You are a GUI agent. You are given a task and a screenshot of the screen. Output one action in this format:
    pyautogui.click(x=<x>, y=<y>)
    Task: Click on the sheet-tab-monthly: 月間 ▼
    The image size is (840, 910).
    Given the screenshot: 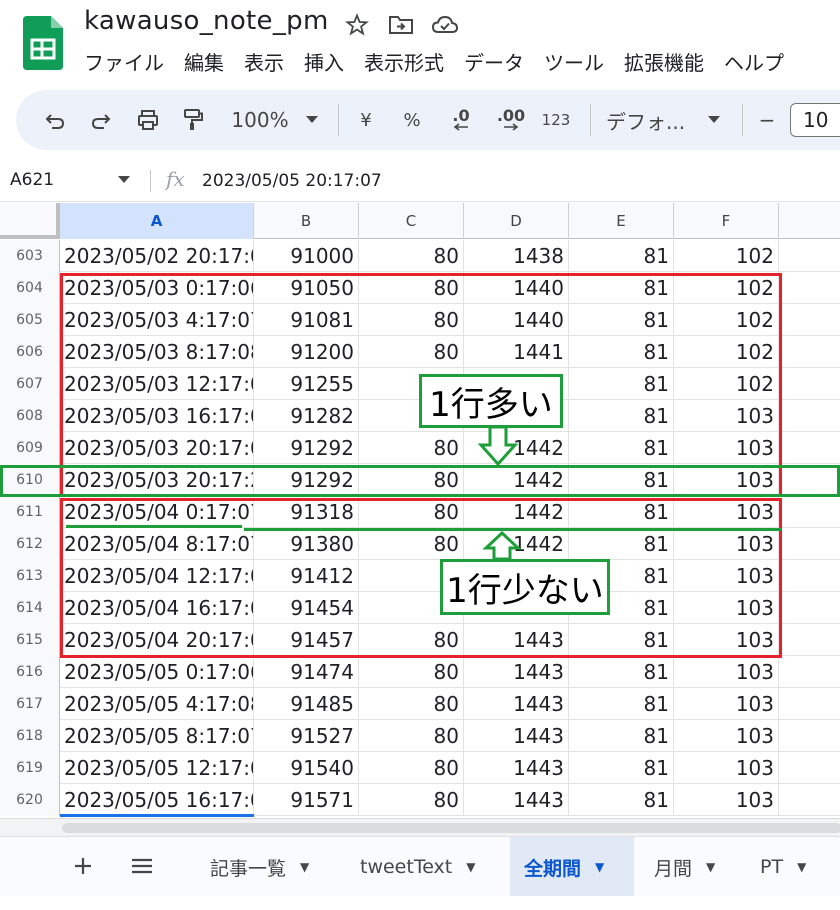 What is the action you would take?
    pyautogui.click(x=690, y=867)
    